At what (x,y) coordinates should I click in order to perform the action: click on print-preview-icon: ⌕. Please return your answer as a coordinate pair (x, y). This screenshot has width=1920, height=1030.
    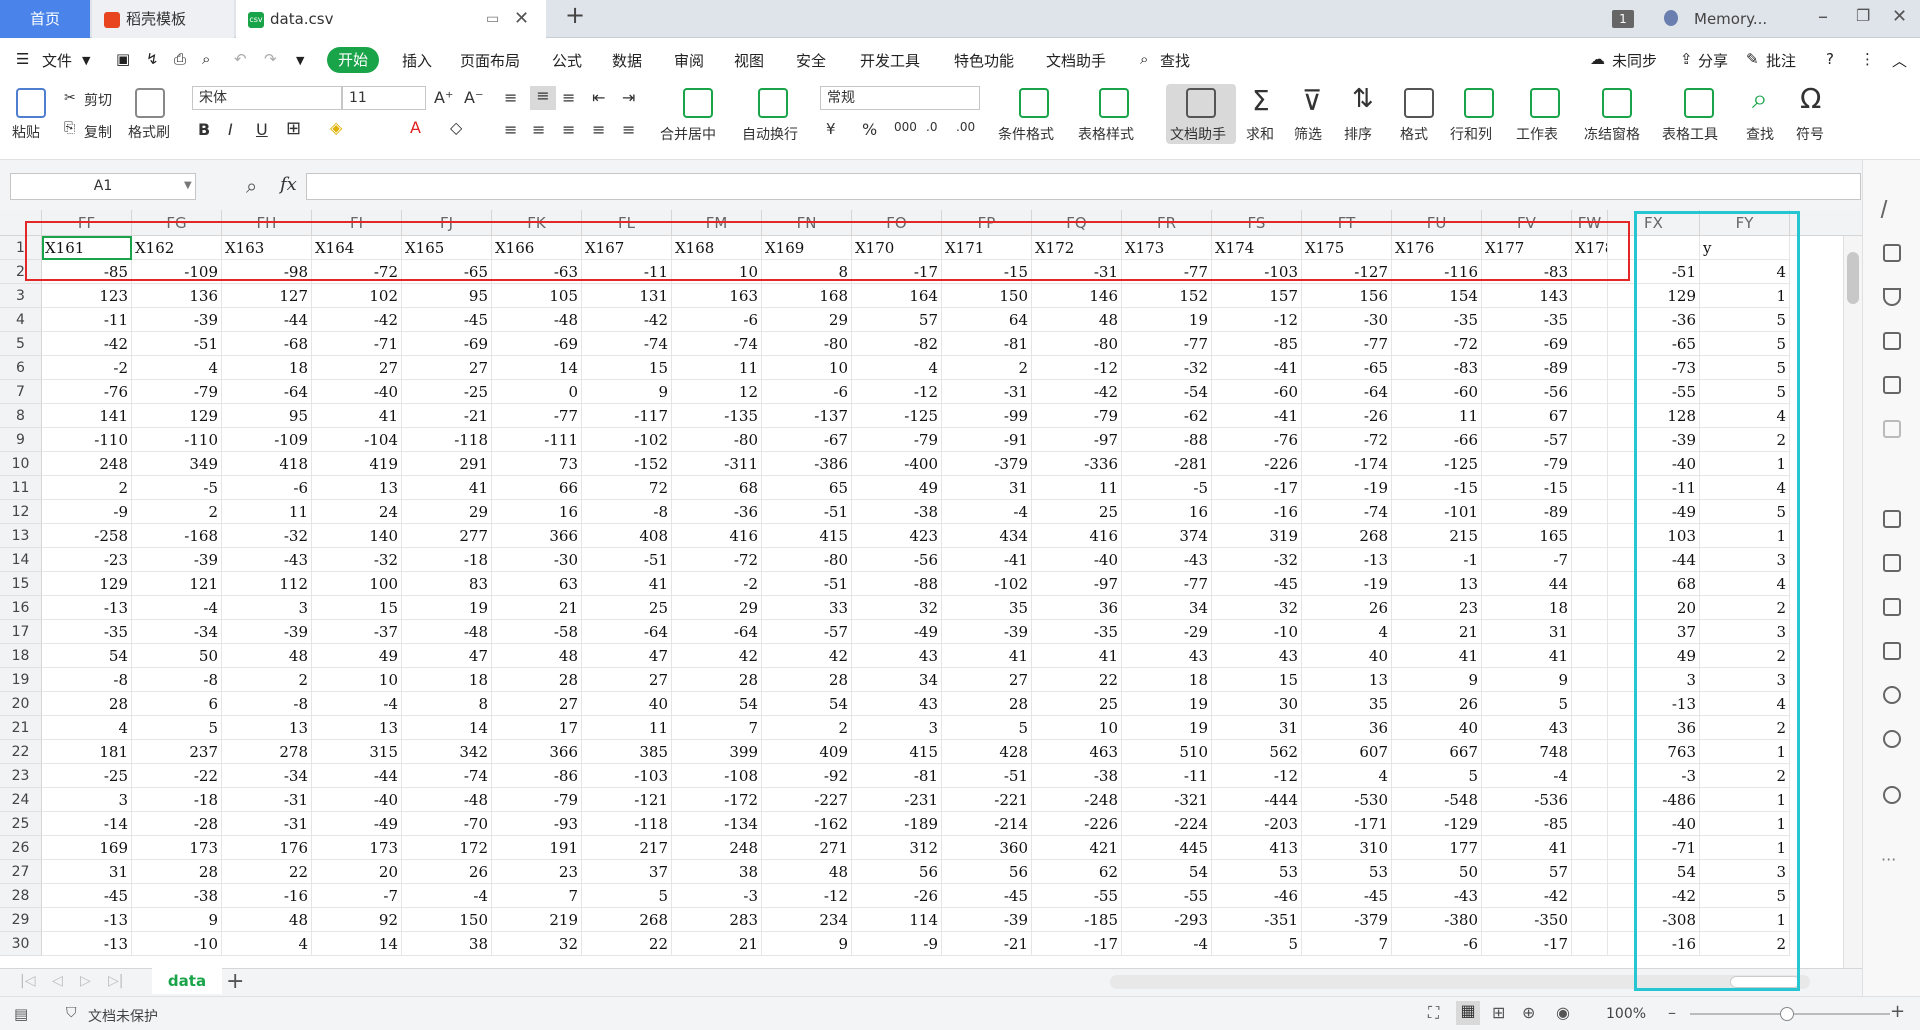
    Looking at the image, I should click on (206, 59).